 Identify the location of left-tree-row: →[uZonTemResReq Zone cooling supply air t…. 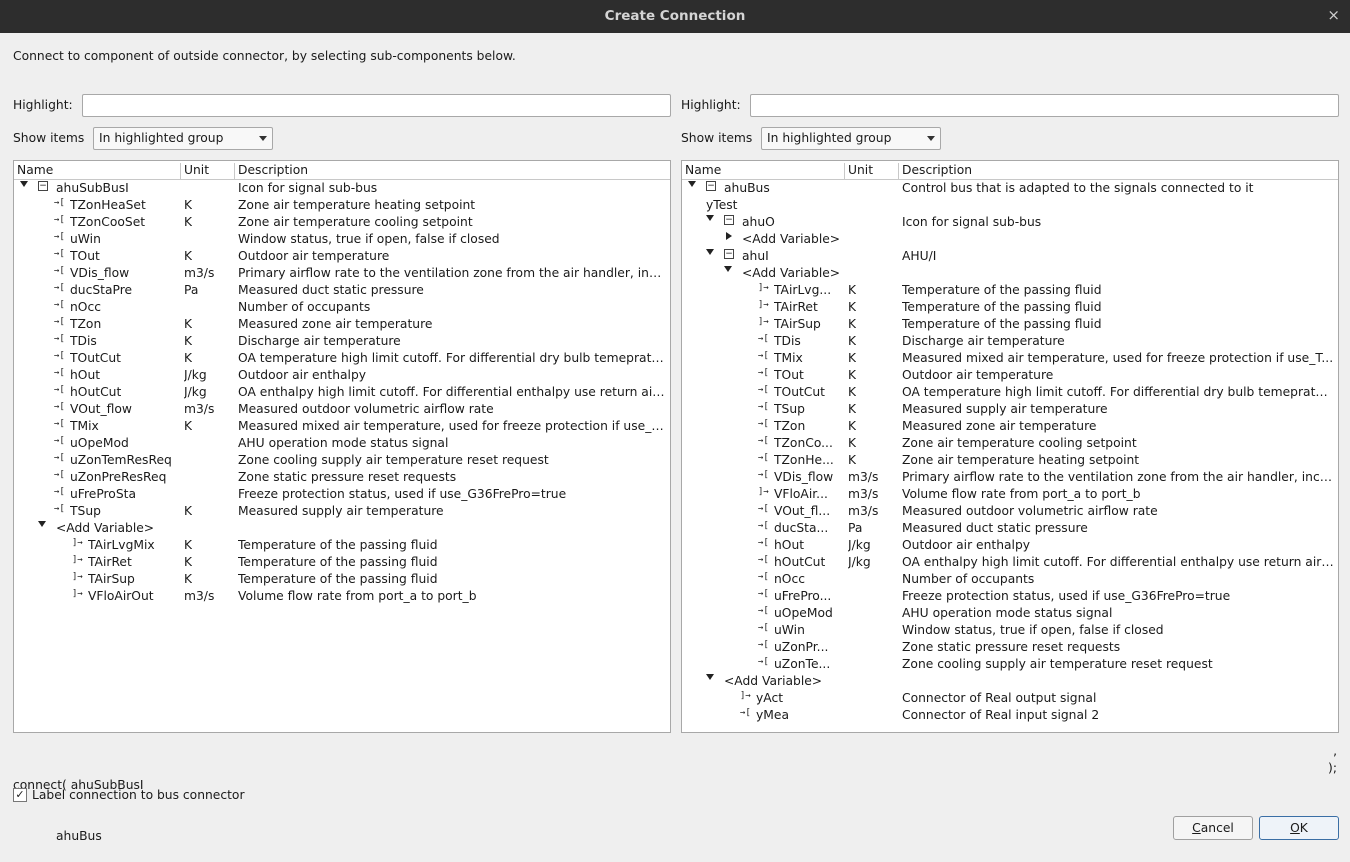
(342, 461).